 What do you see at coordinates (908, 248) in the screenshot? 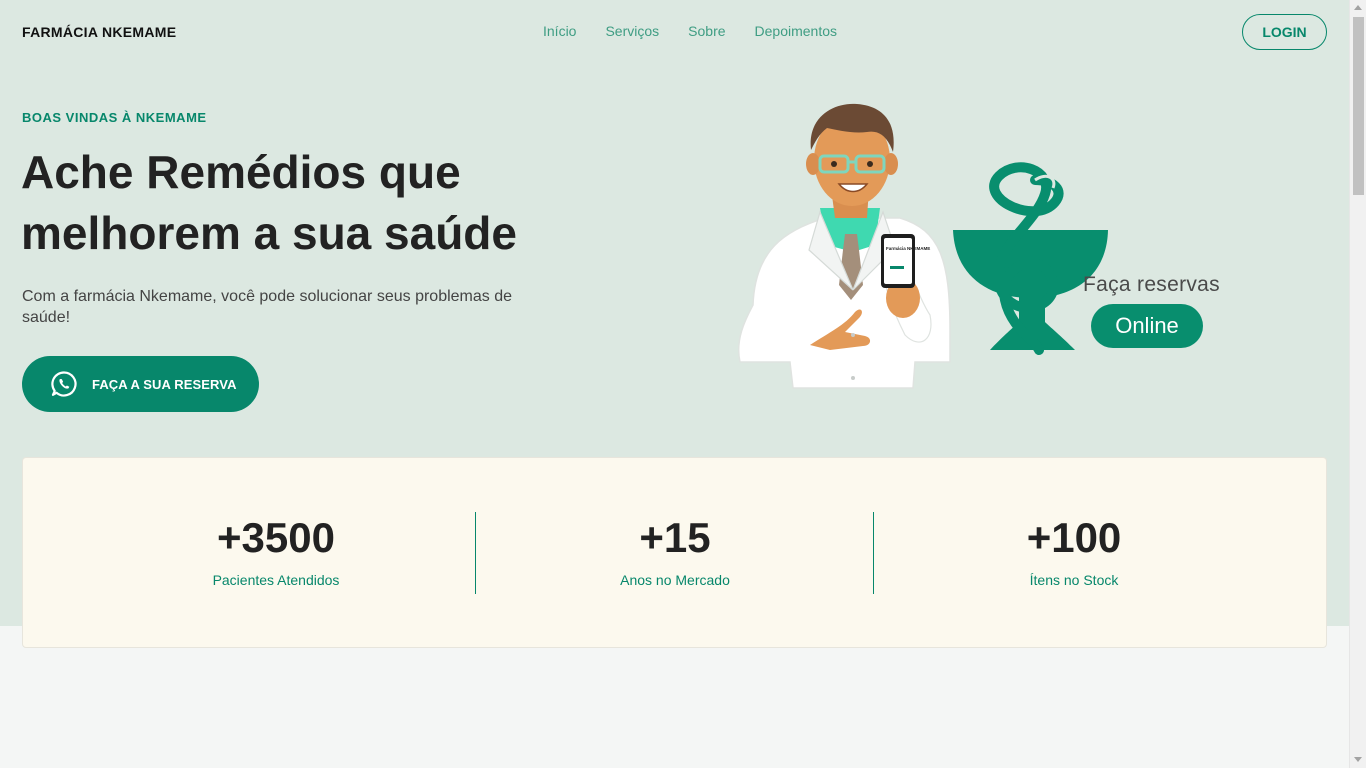
I see `svg-text: Farmácia NKEMAME` at bounding box center [908, 248].